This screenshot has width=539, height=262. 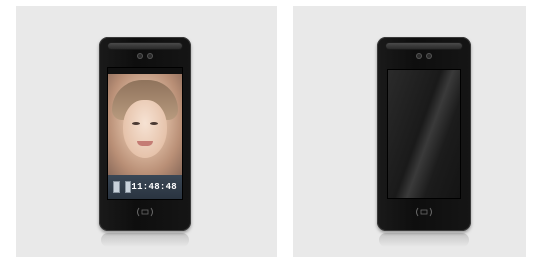 I want to click on display-screen-off, so click(x=424, y=134).